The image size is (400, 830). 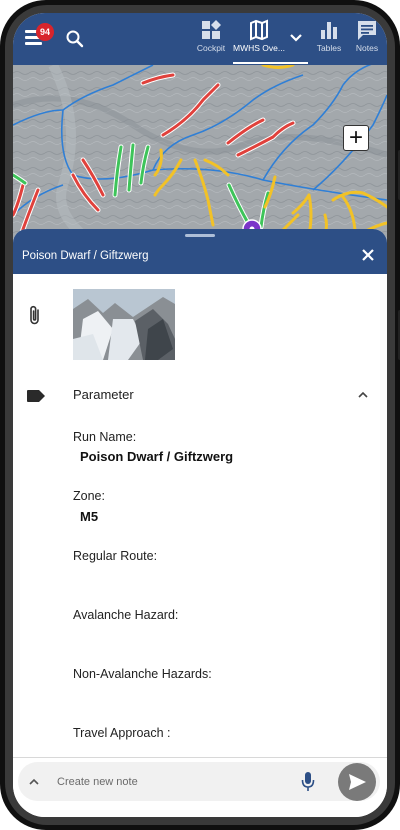 I want to click on attachment-icon, so click(x=35, y=316).